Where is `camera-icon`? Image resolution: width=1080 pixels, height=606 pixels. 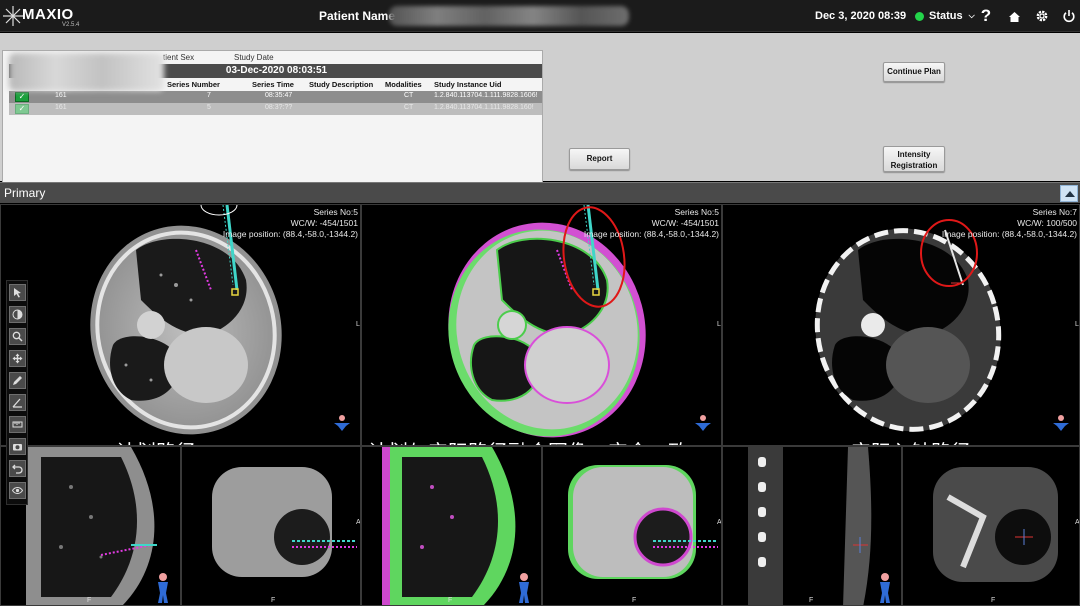
camera-icon is located at coordinates (17, 447).